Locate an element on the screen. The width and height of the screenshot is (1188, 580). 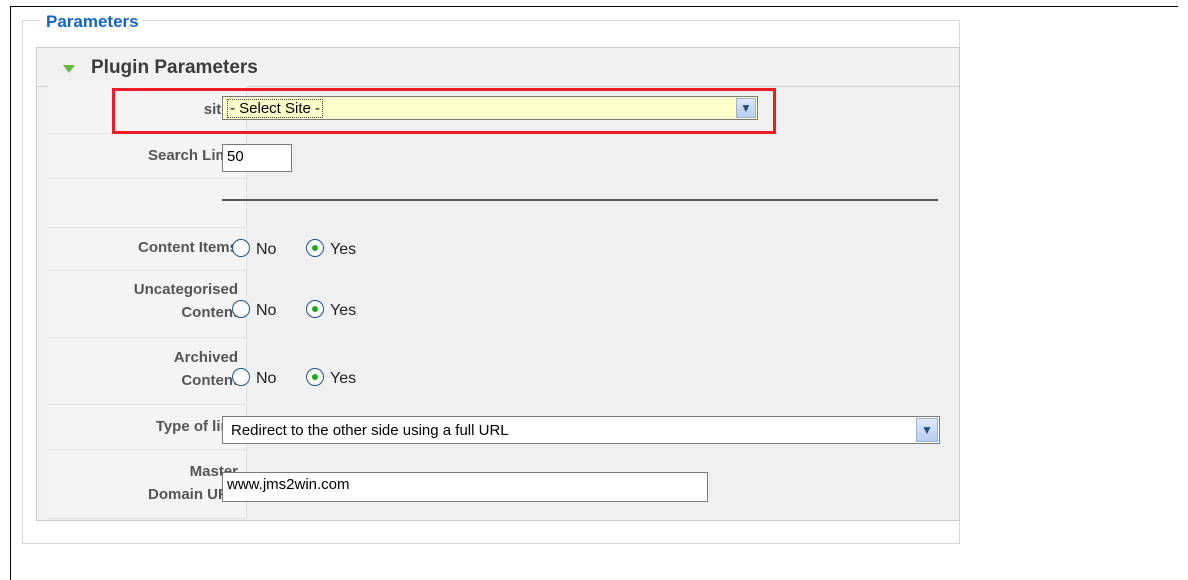
row-separator-label-cell is located at coordinates (147, 203).